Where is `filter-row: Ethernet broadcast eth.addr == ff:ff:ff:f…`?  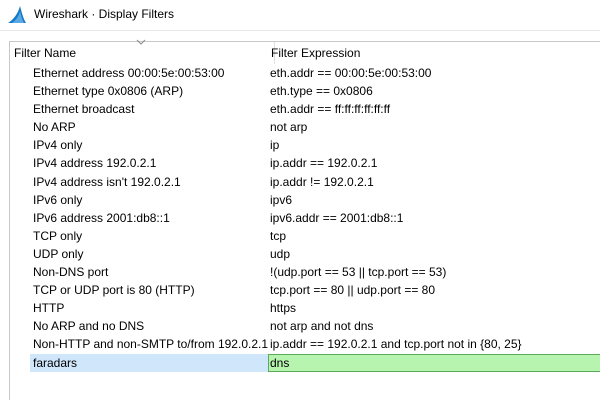
filter-row: Ethernet broadcast eth.addr == ff:ff:ff:f… is located at coordinates (305, 109).